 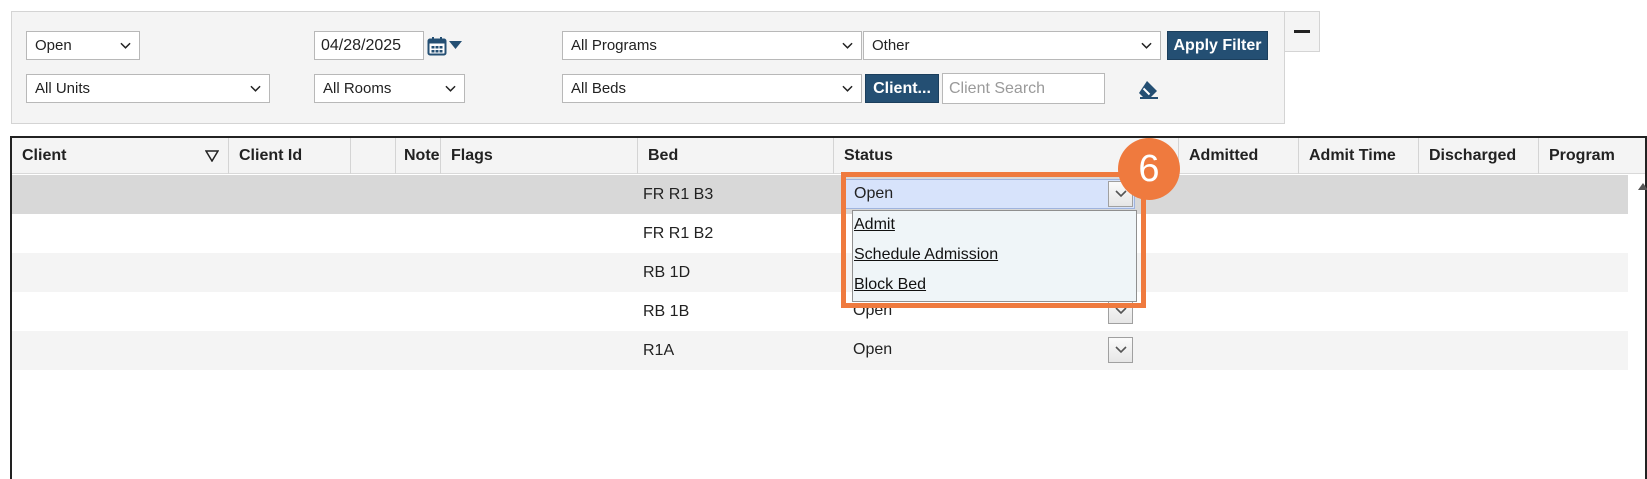 I want to click on column-header-admitted: Admitted, so click(x=1239, y=156).